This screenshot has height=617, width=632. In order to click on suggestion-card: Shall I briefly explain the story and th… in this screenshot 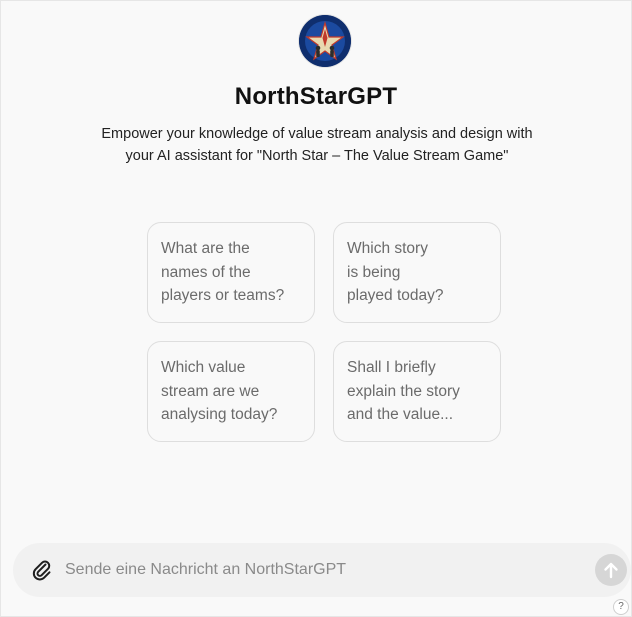, I will do `click(417, 391)`.